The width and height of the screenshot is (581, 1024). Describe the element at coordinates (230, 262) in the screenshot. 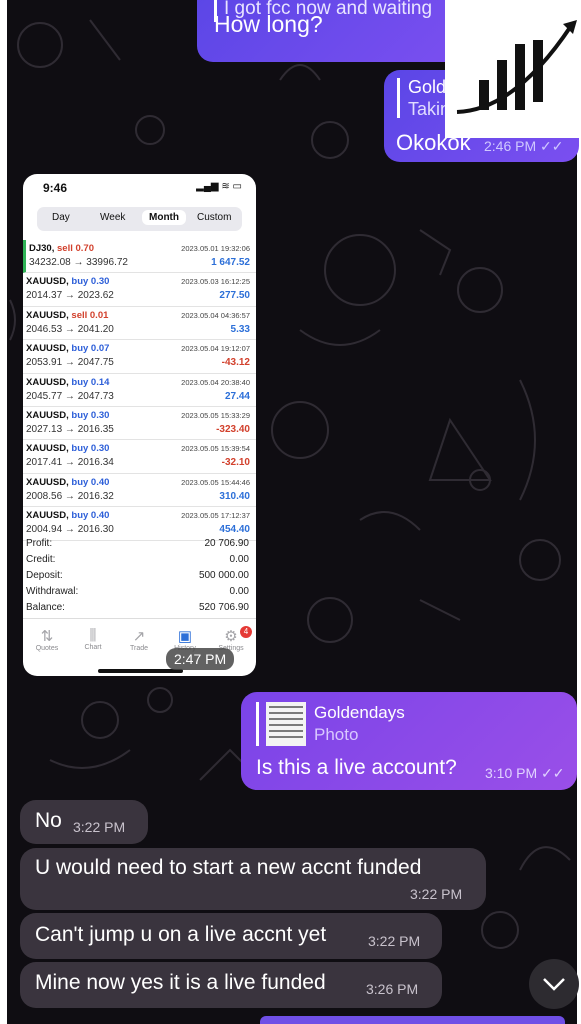

I see `trade-pnl: 1 647.52` at that location.